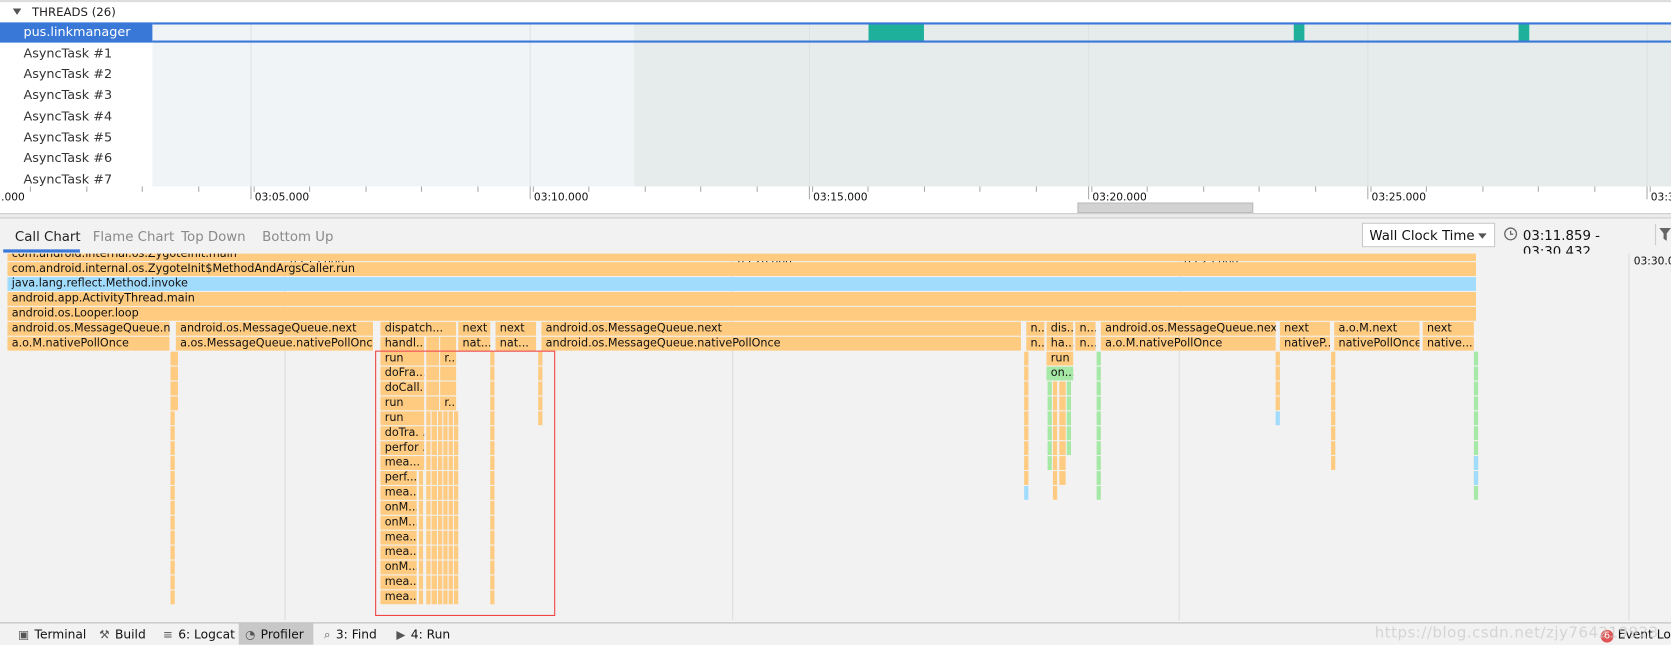 The image size is (1671, 645). Describe the element at coordinates (433, 343) in the screenshot. I see `call-frame` at that location.